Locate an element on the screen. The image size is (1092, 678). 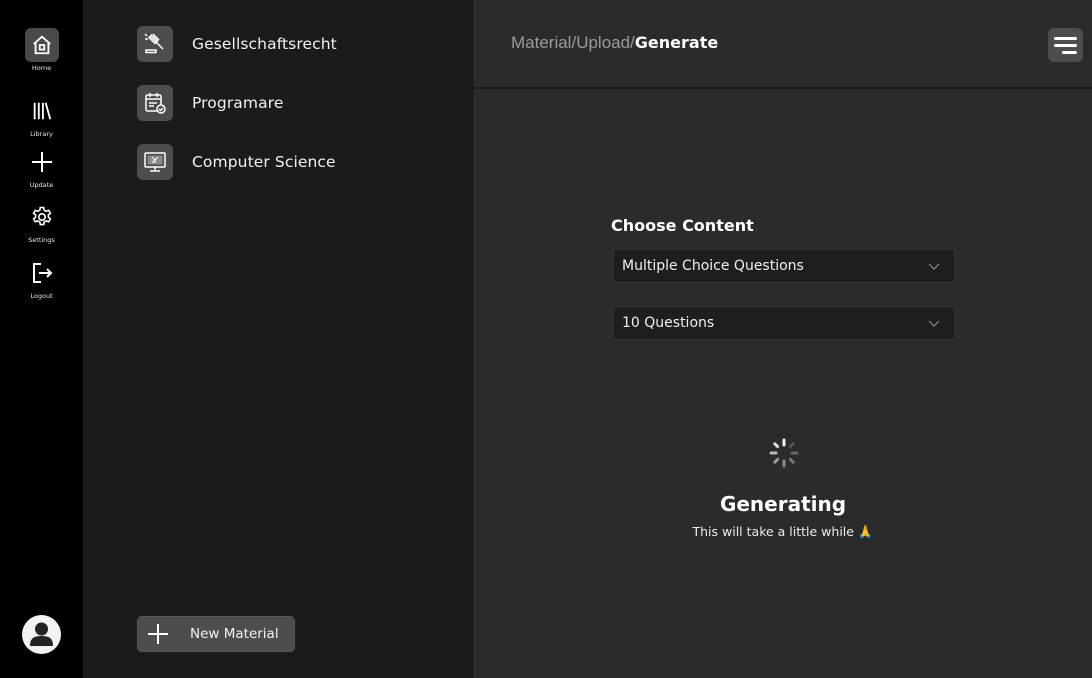
nav-item-logout: Logout is located at coordinates (41, 278).